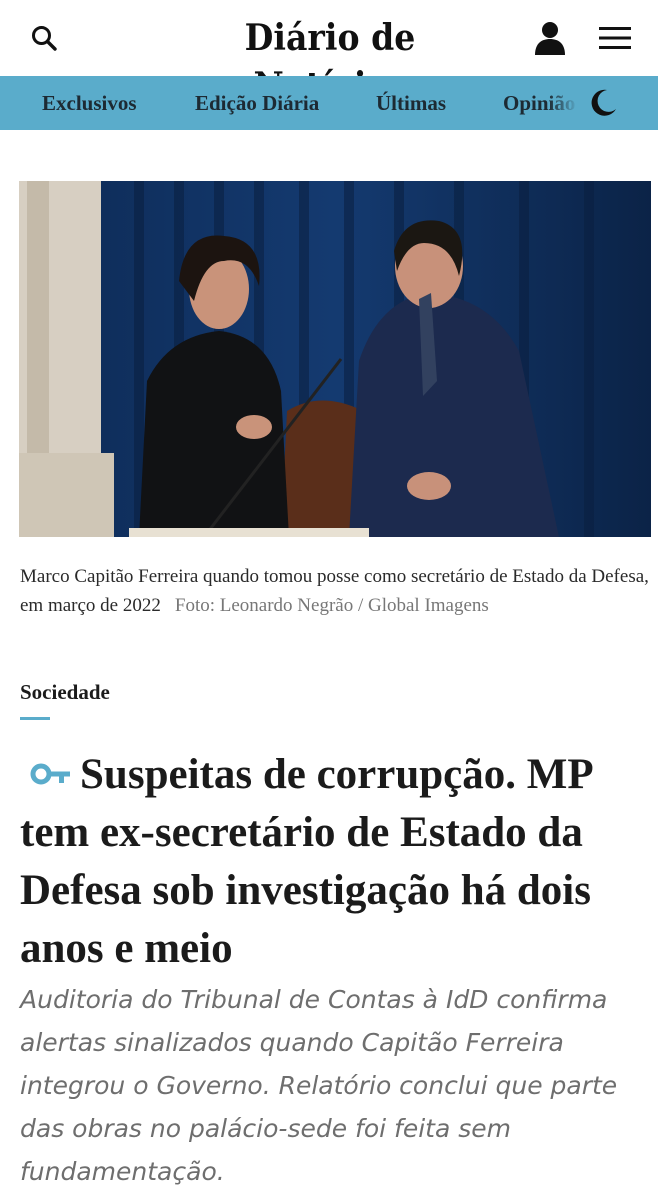  What do you see at coordinates (51, 773) in the screenshot?
I see `key-icon` at bounding box center [51, 773].